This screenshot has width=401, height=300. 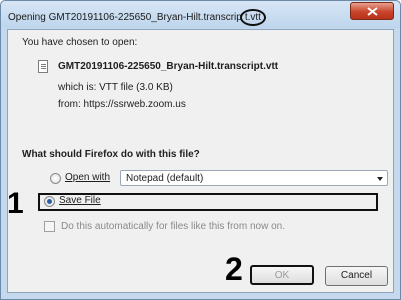 What do you see at coordinates (49, 226) in the screenshot?
I see `auto-action-checkbox` at bounding box center [49, 226].